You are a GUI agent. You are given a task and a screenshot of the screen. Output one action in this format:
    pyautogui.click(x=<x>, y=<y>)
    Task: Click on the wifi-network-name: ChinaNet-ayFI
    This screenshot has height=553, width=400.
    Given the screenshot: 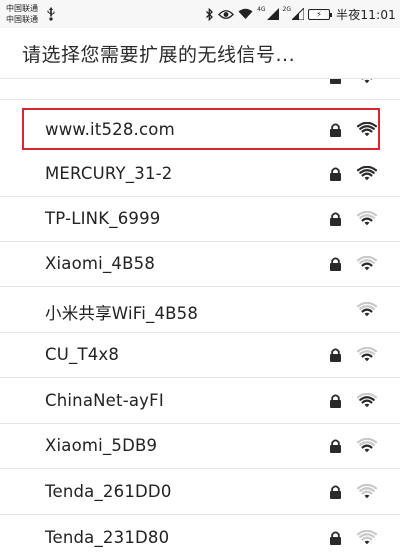 What is the action you would take?
    pyautogui.click(x=104, y=400)
    